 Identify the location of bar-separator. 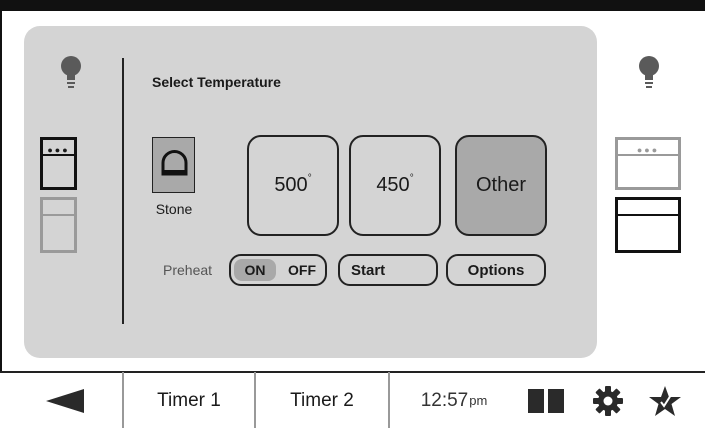
(389, 400).